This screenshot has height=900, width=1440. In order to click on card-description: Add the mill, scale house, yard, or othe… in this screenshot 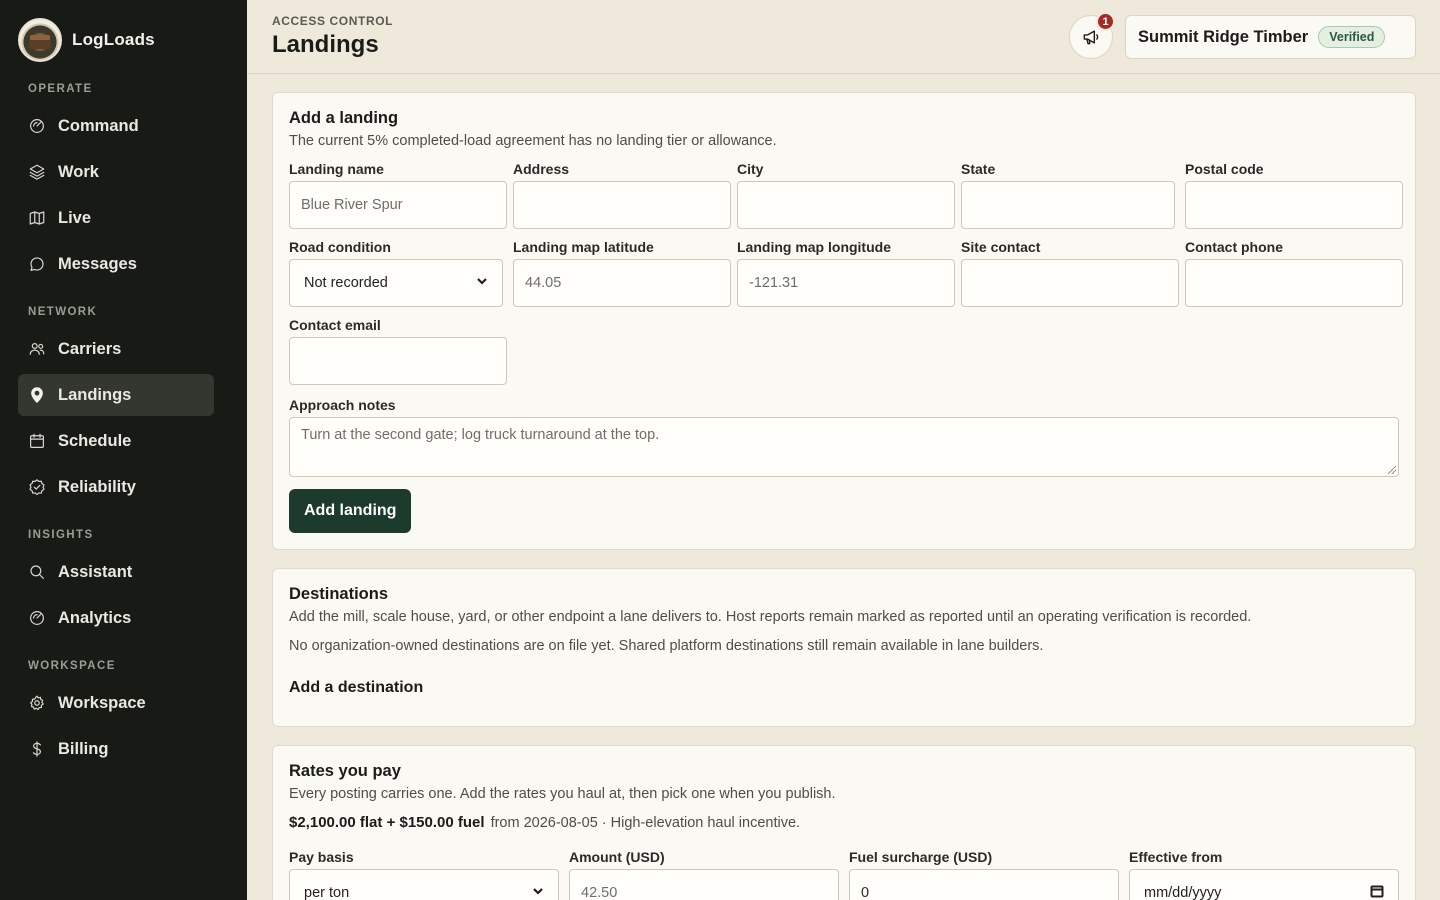, I will do `click(770, 617)`.